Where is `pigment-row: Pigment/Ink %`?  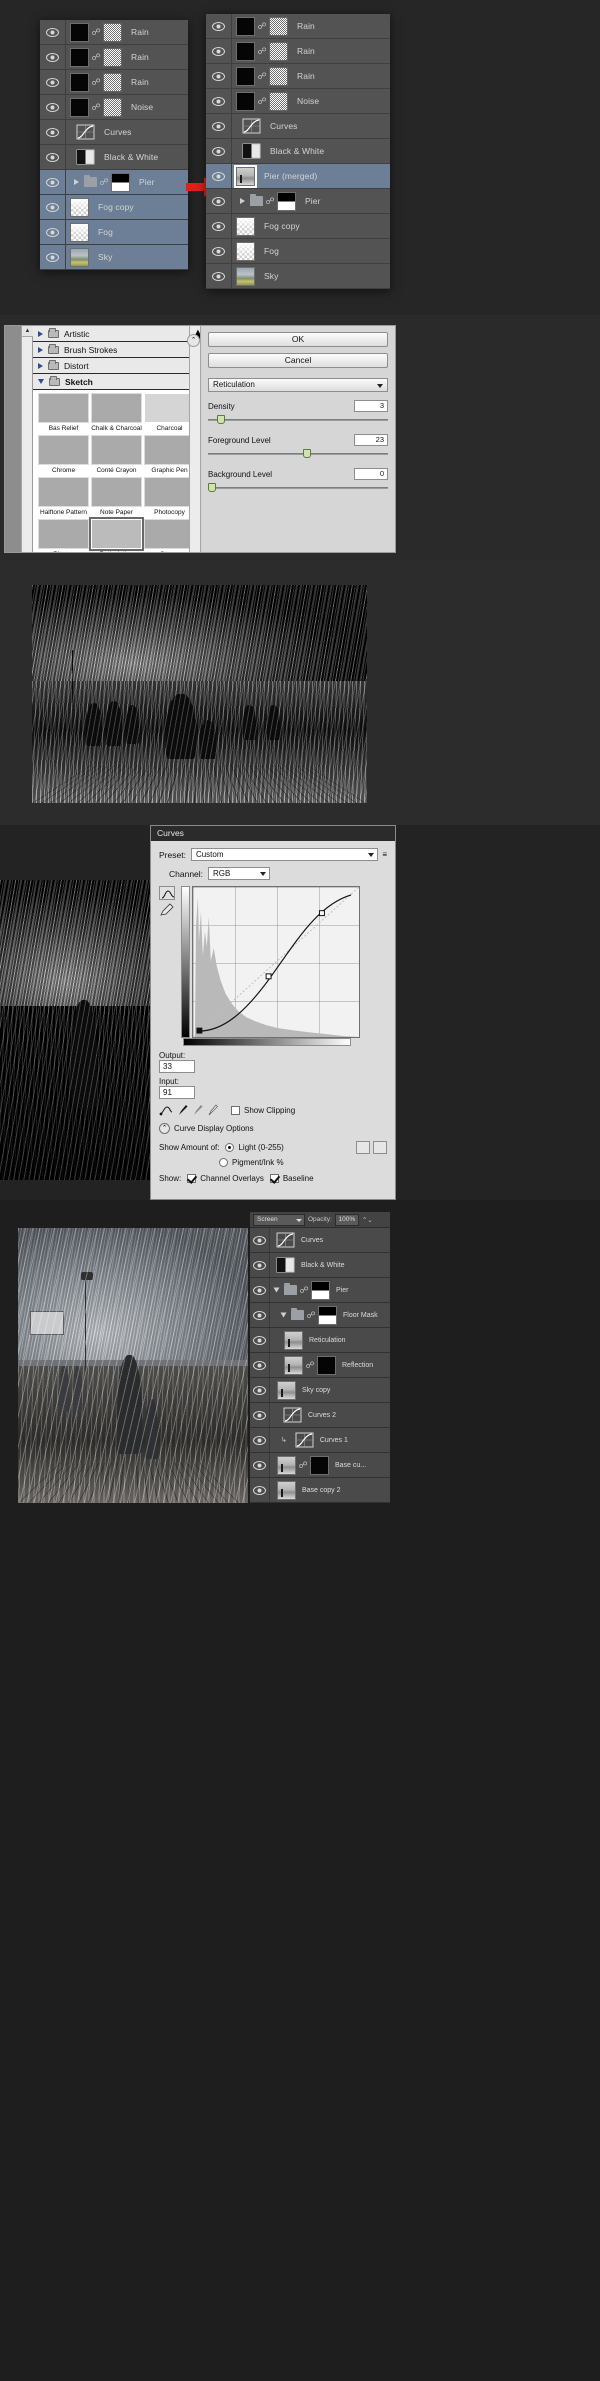 pigment-row: Pigment/Ink % is located at coordinates (303, 1162).